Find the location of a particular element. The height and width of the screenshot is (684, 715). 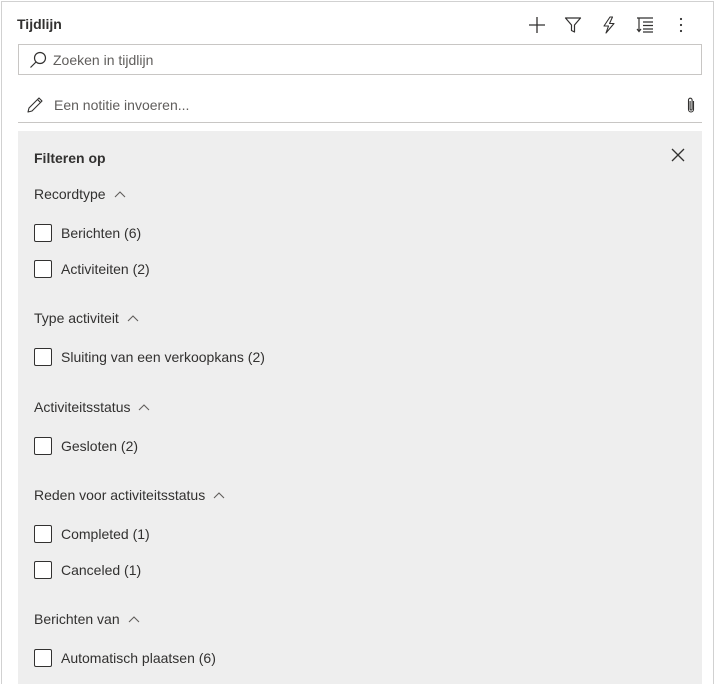

filter-option-berichten: Berichten (6) is located at coordinates (87, 233).